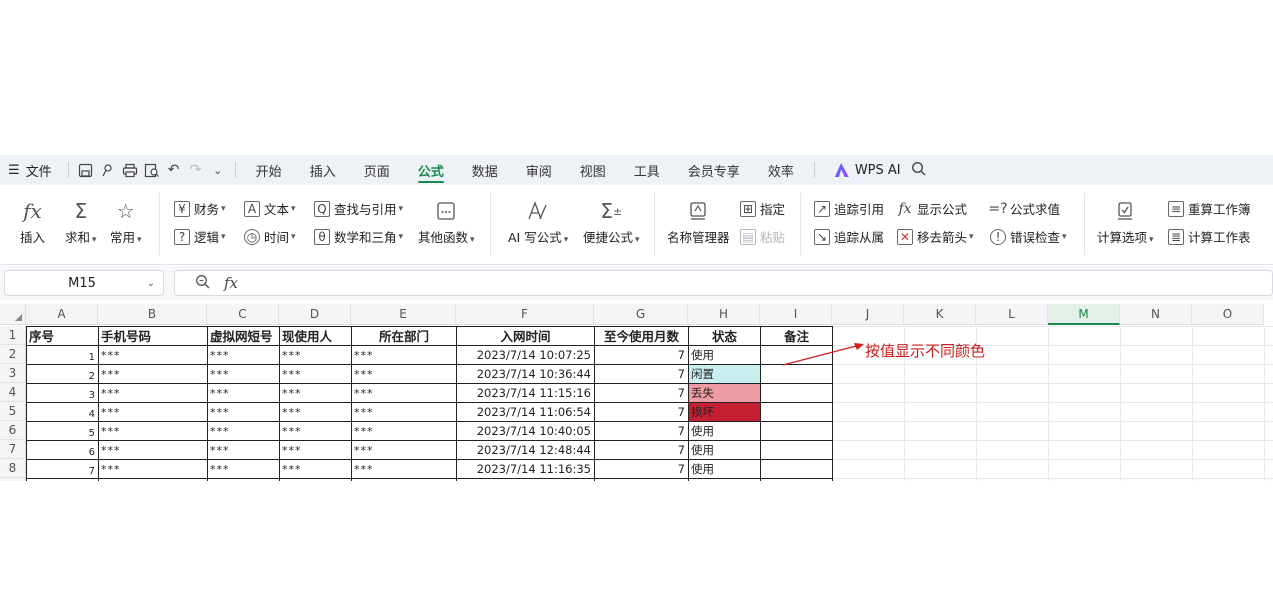  Describe the element at coordinates (62, 469) in the screenshot. I see `cell-idx: 7` at that location.